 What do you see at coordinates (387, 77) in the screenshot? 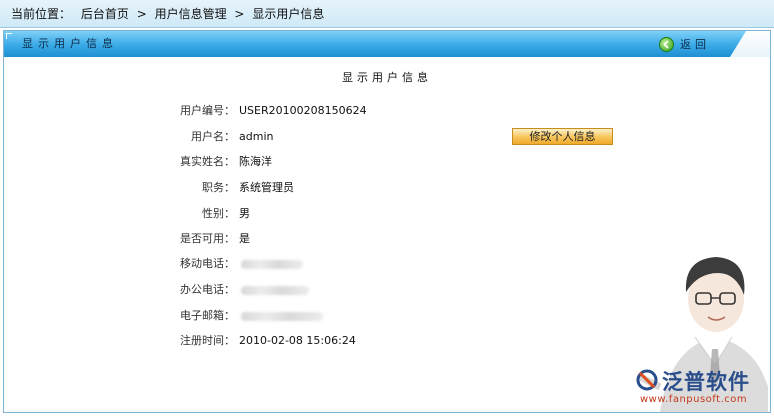
I see `content-title: 显示用户信息` at bounding box center [387, 77].